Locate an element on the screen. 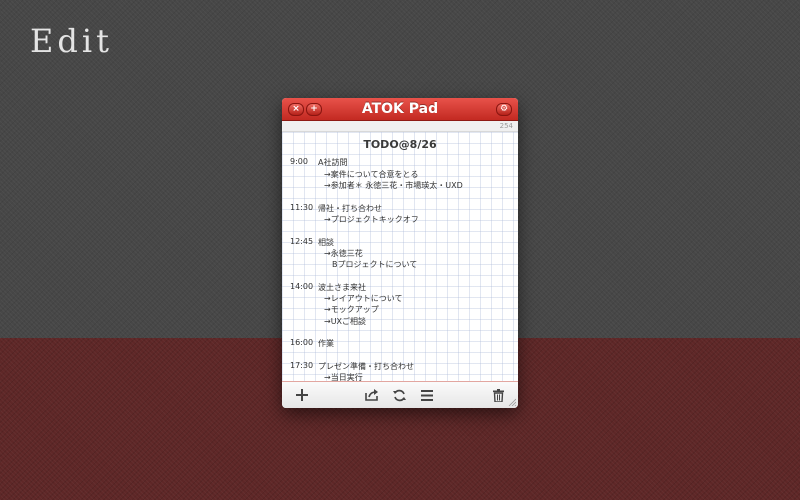 The image size is (800, 500). char-count: 254 is located at coordinates (506, 126).